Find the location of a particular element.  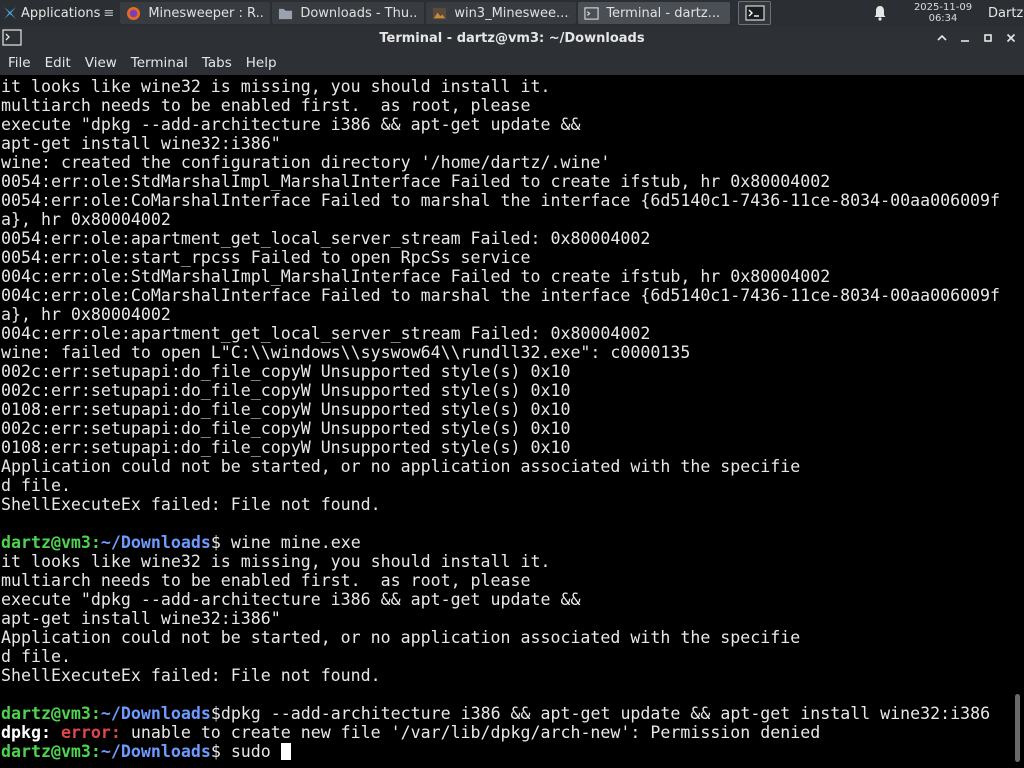

menu-help: Help is located at coordinates (267, 63).